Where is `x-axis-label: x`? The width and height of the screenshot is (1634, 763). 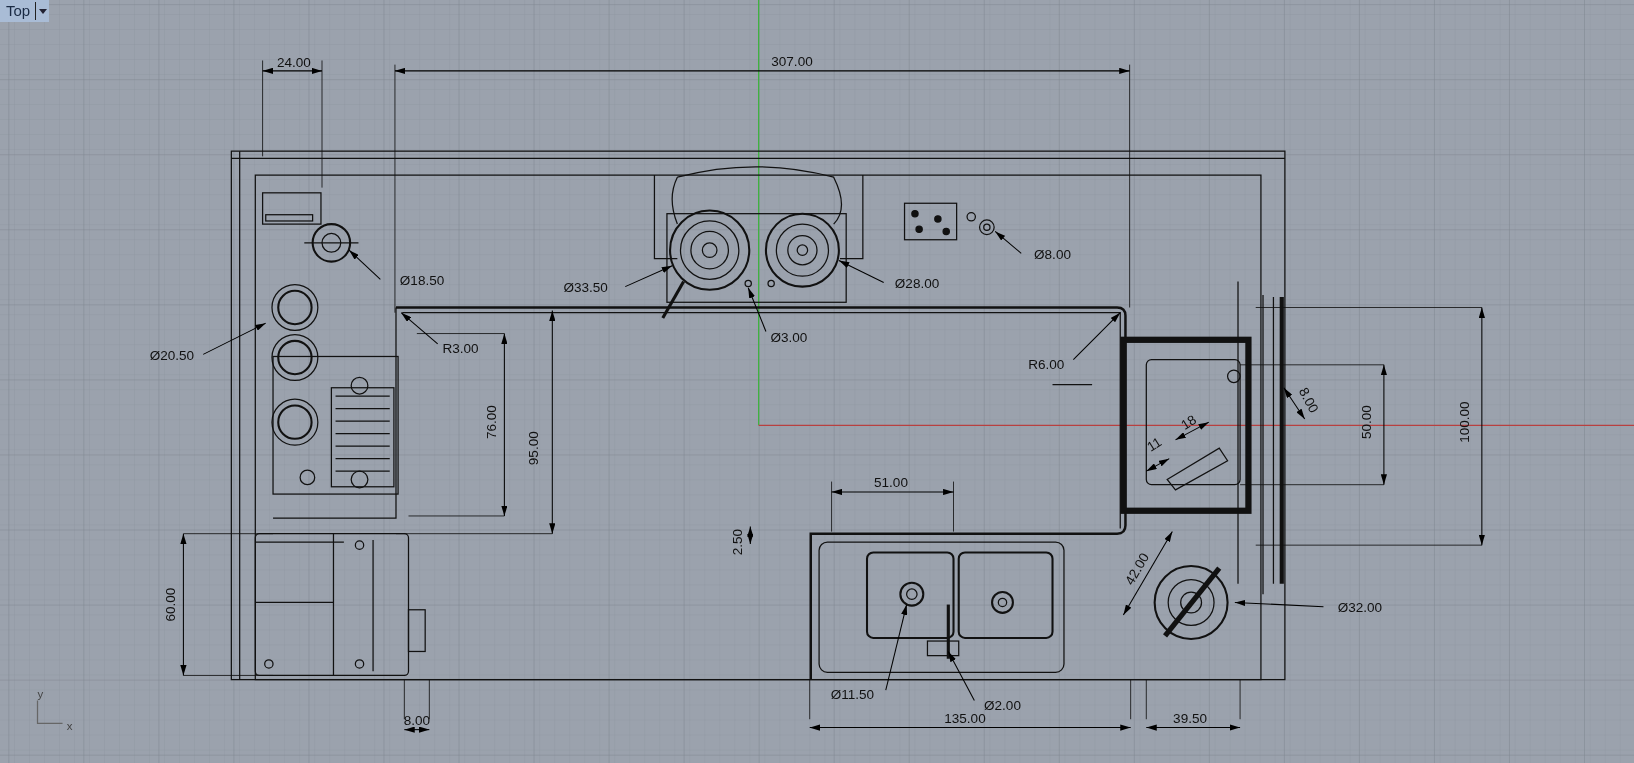 x-axis-label: x is located at coordinates (69, 725).